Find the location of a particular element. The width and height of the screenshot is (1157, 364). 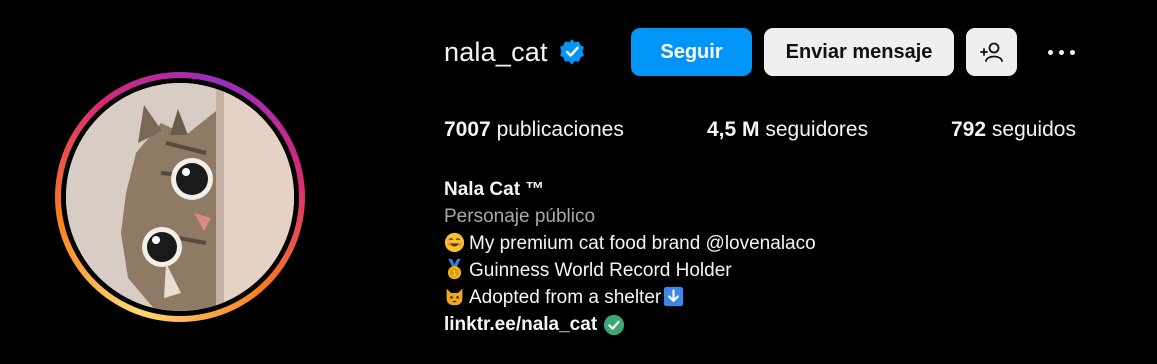

bio-line: Adopted from a shelter is located at coordinates (564, 297).